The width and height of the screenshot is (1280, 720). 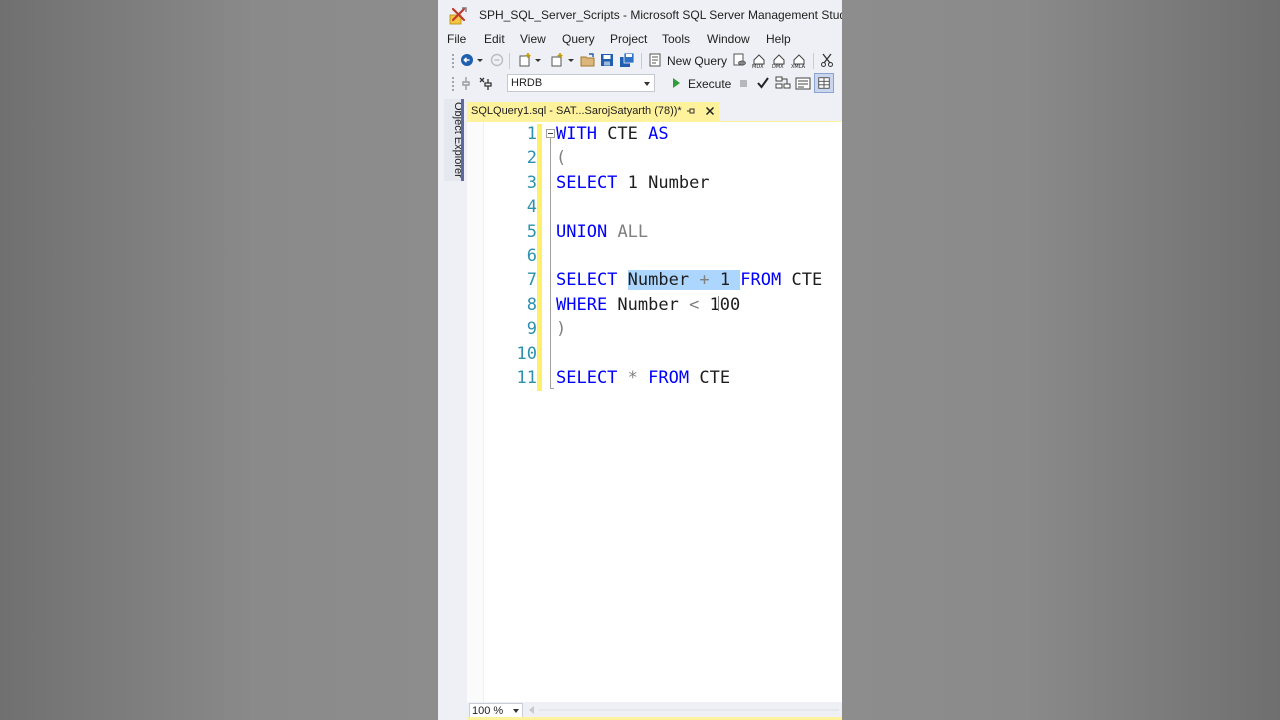 I want to click on menu-query: Query, so click(x=578, y=39).